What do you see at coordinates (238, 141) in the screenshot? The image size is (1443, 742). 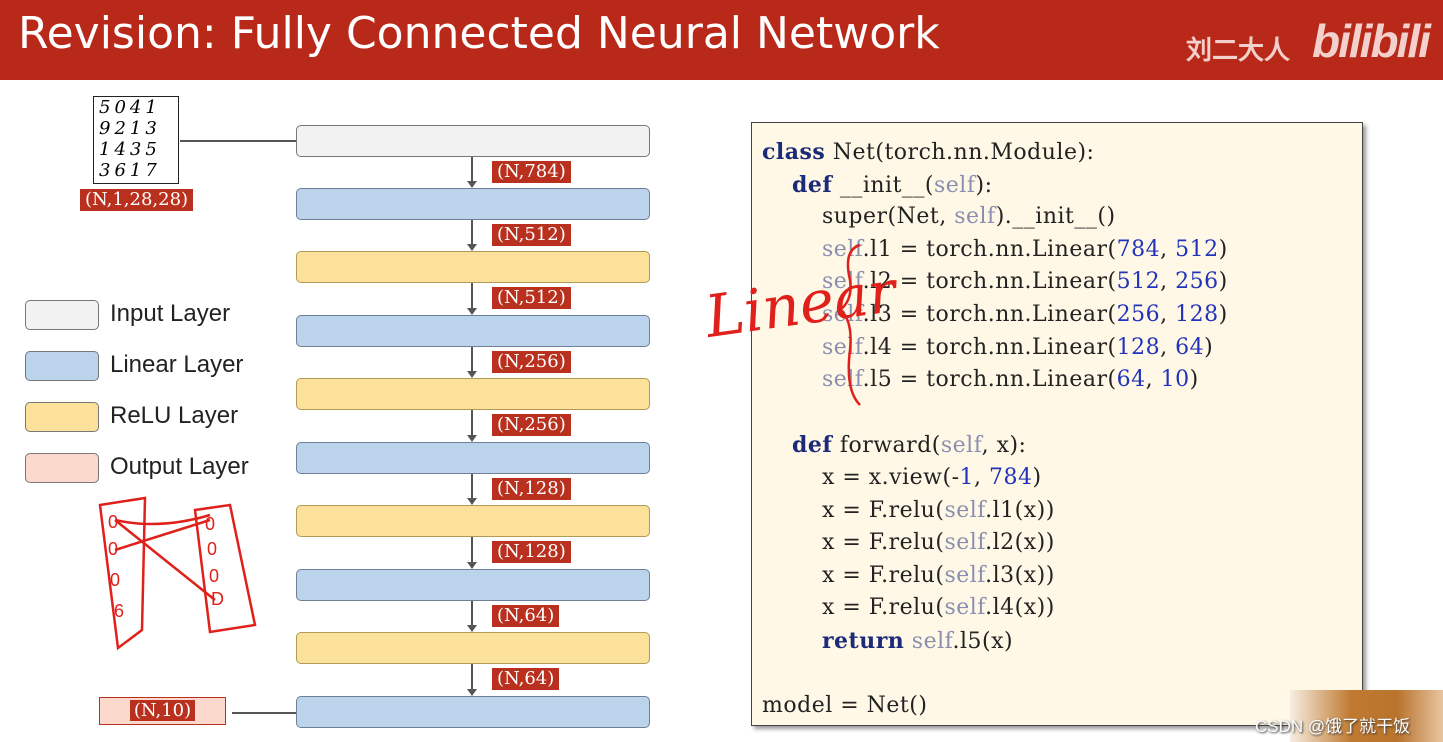 I see `input-arrow` at bounding box center [238, 141].